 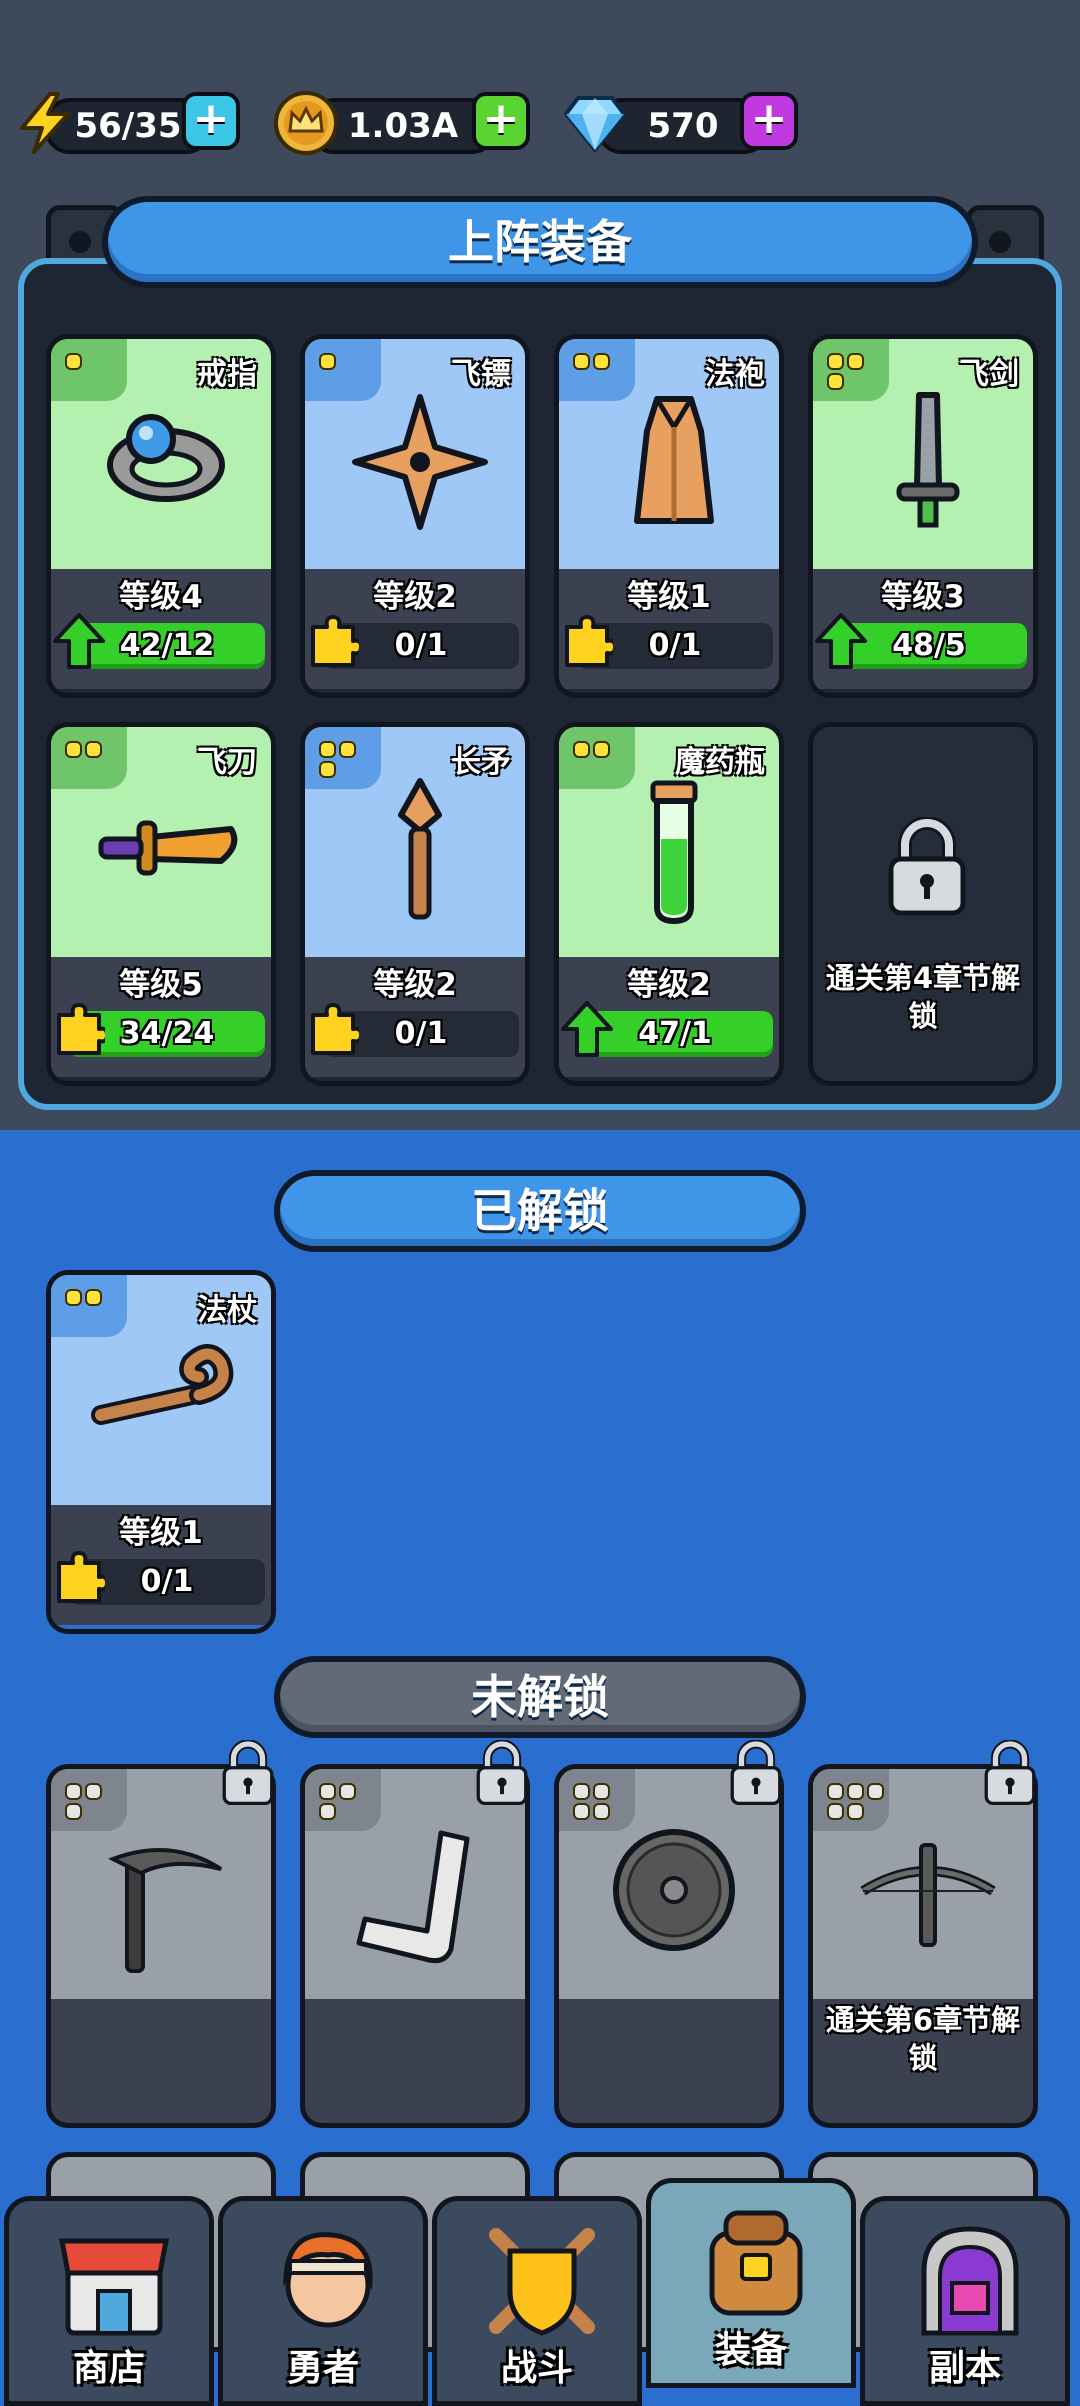 I want to click on dagger-icon, so click(x=168, y=848).